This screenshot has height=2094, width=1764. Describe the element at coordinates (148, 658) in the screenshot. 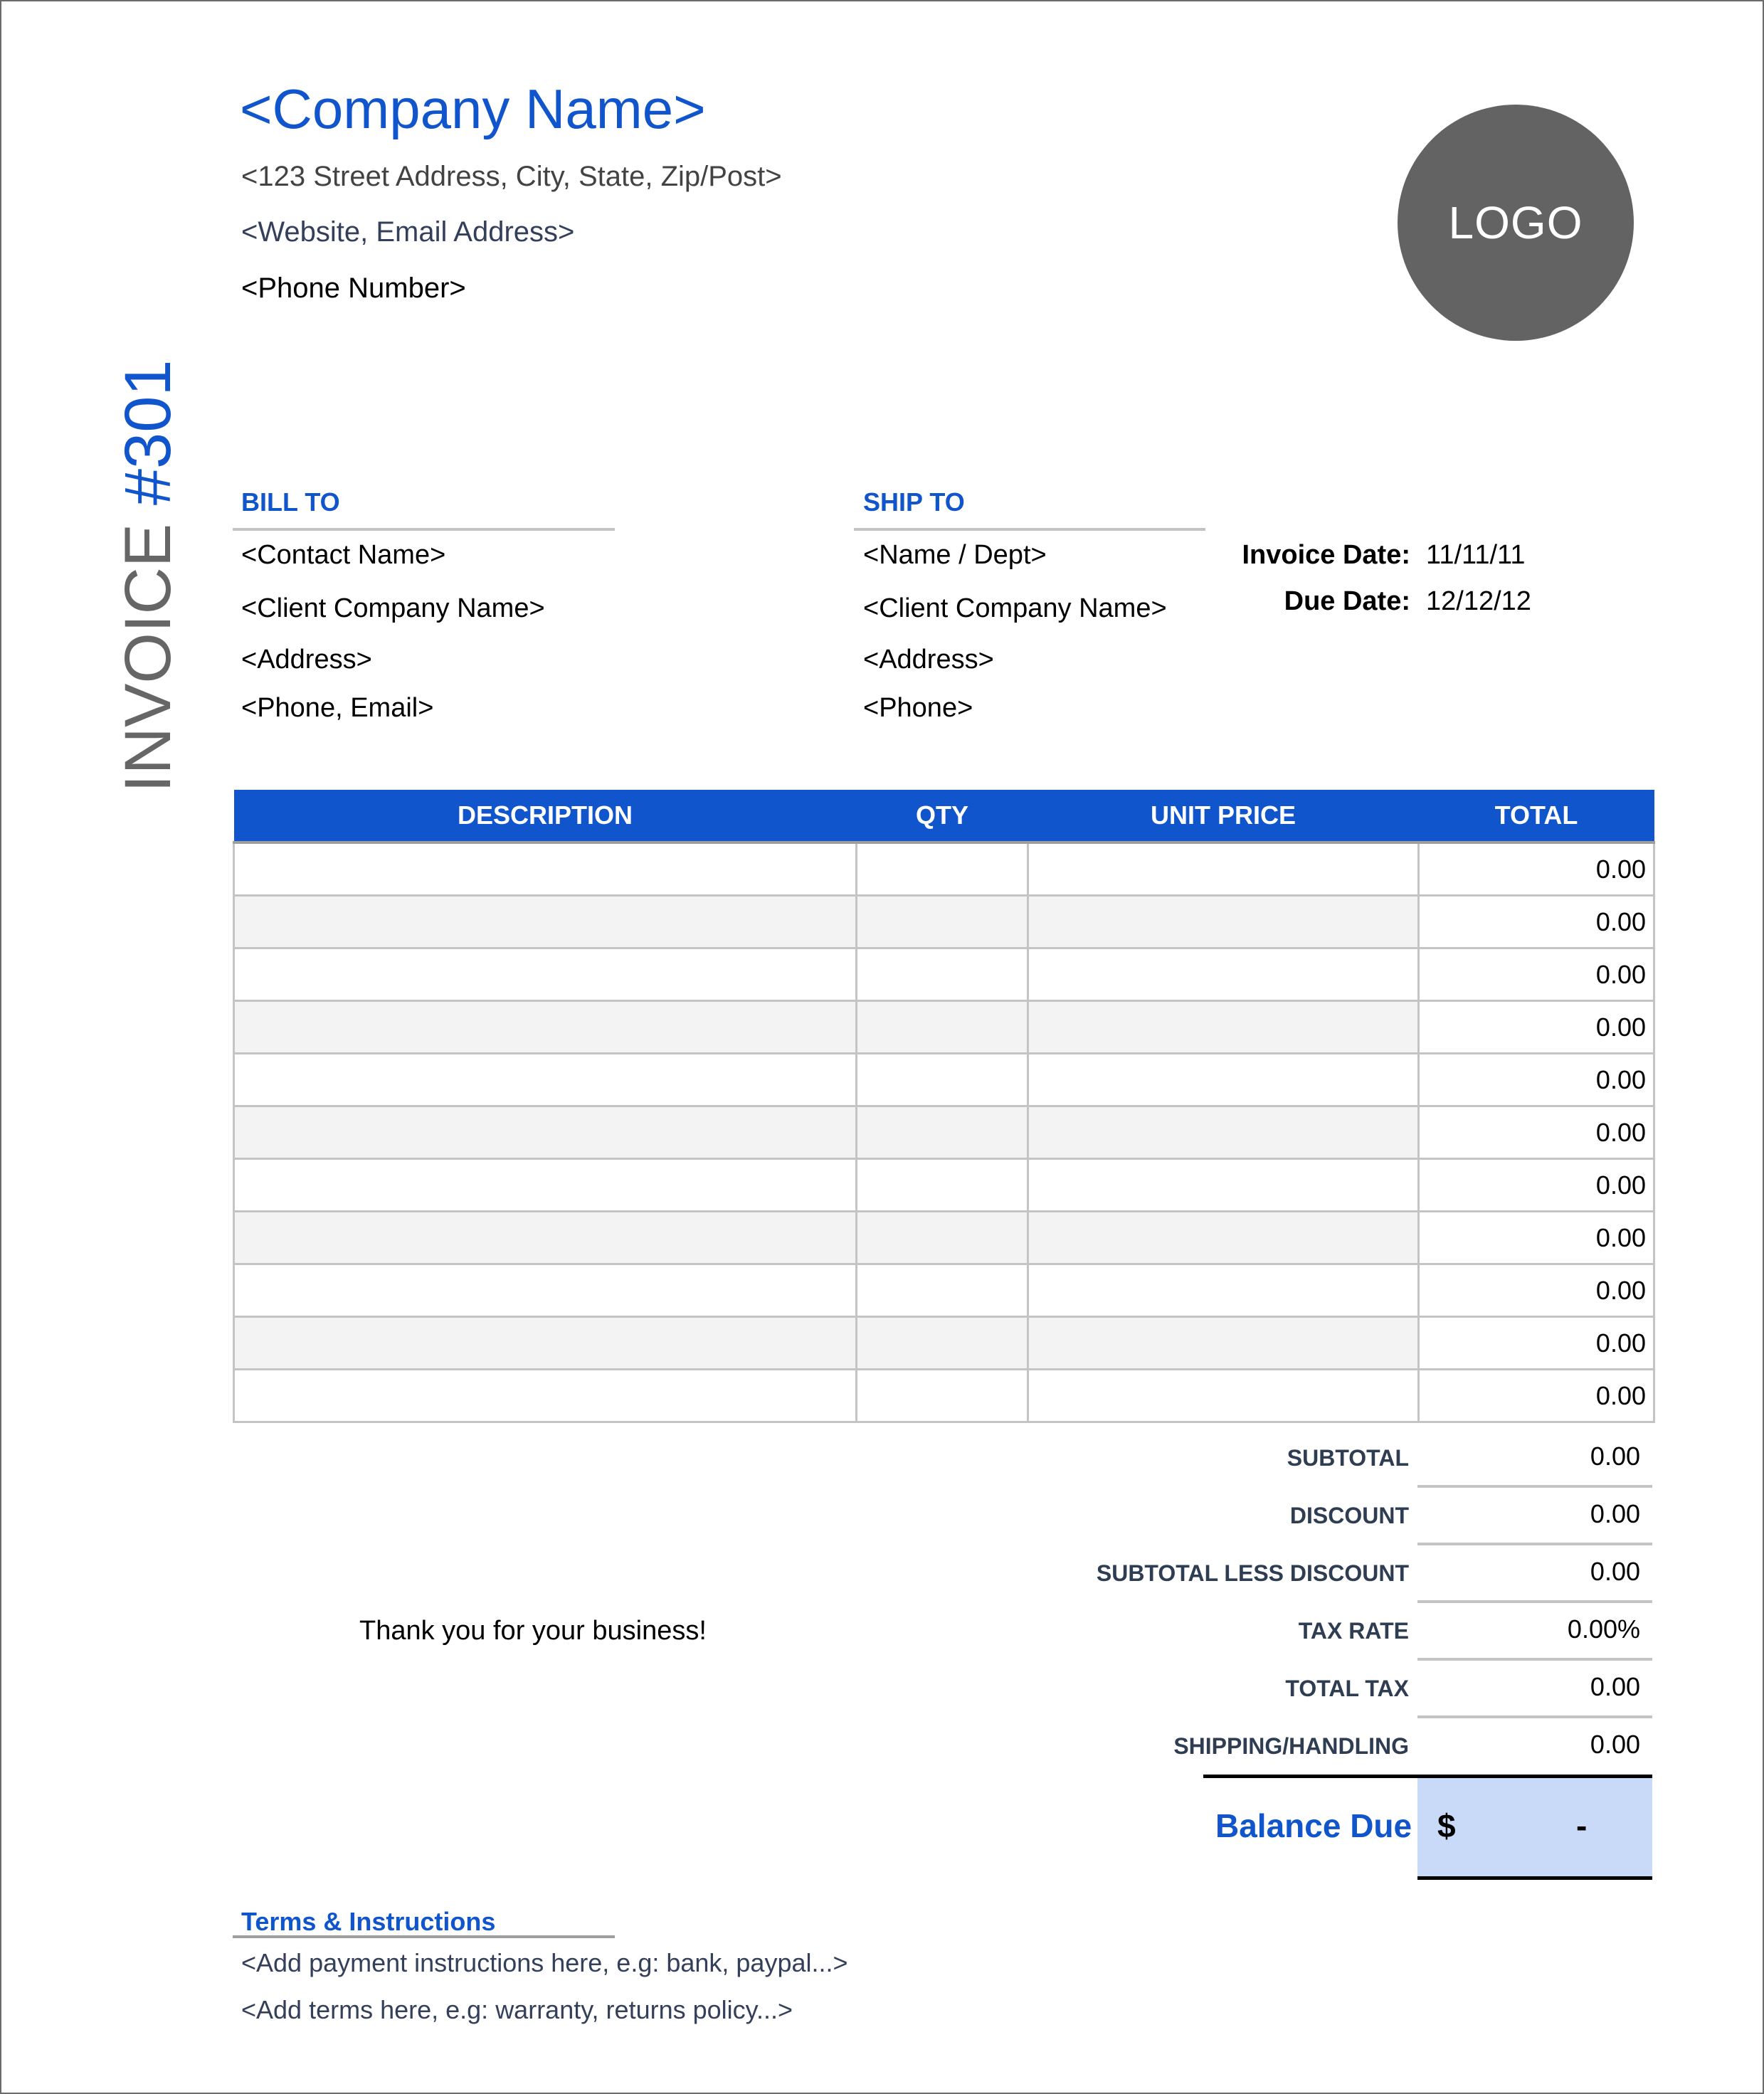

I see `invoice-title-word: INVOICE` at that location.